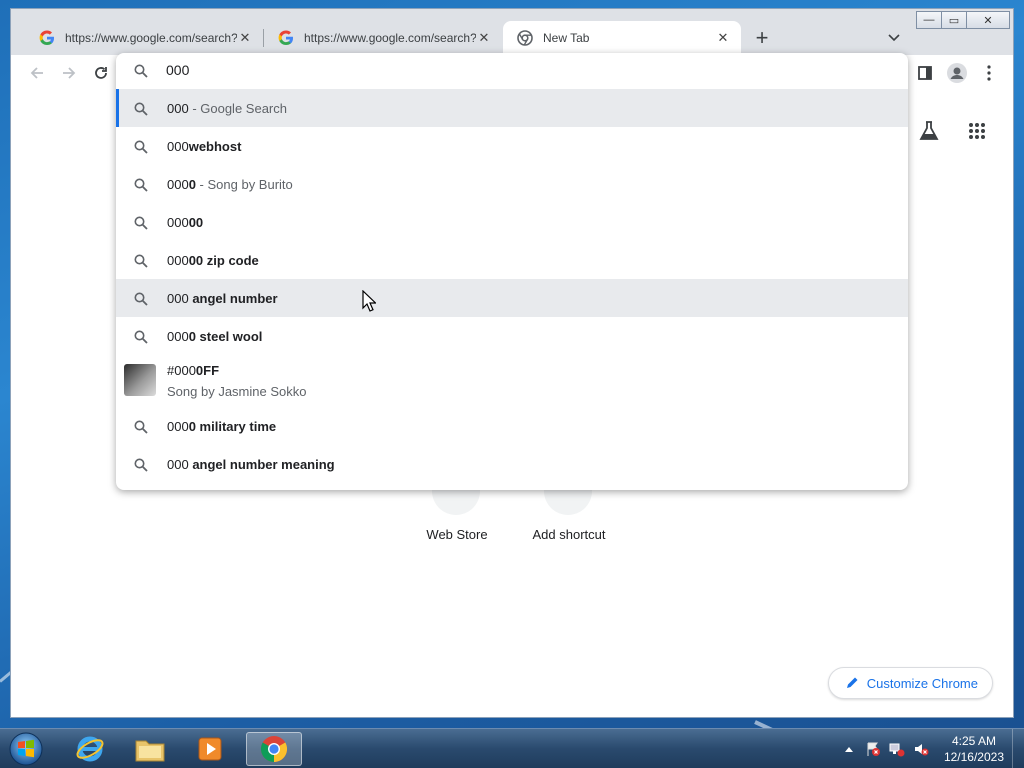 The height and width of the screenshot is (768, 1024). I want to click on suggestion-text: 00000, so click(185, 222).